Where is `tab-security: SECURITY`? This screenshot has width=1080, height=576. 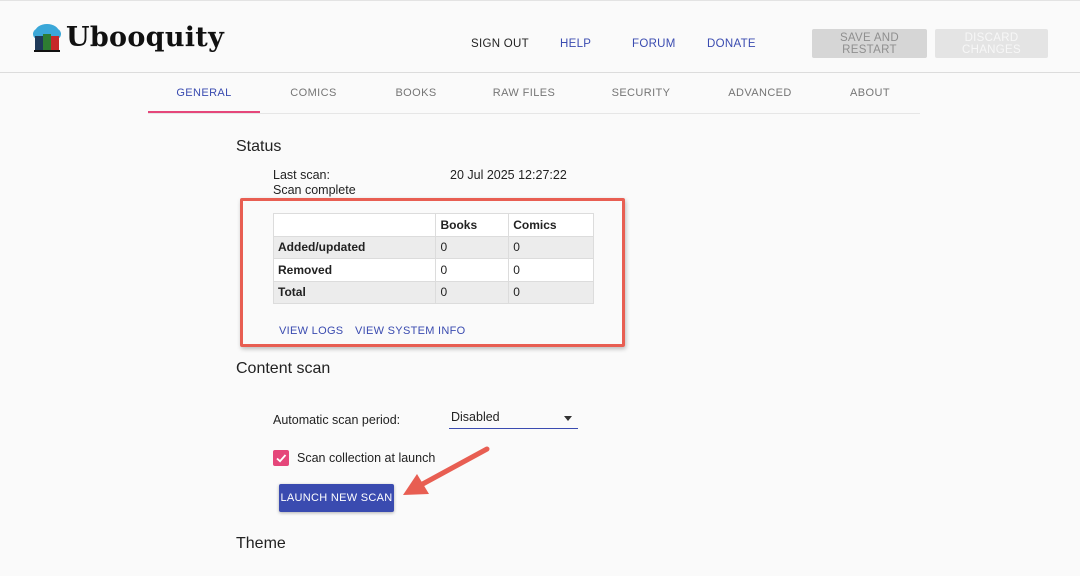 tab-security: SECURITY is located at coordinates (641, 93).